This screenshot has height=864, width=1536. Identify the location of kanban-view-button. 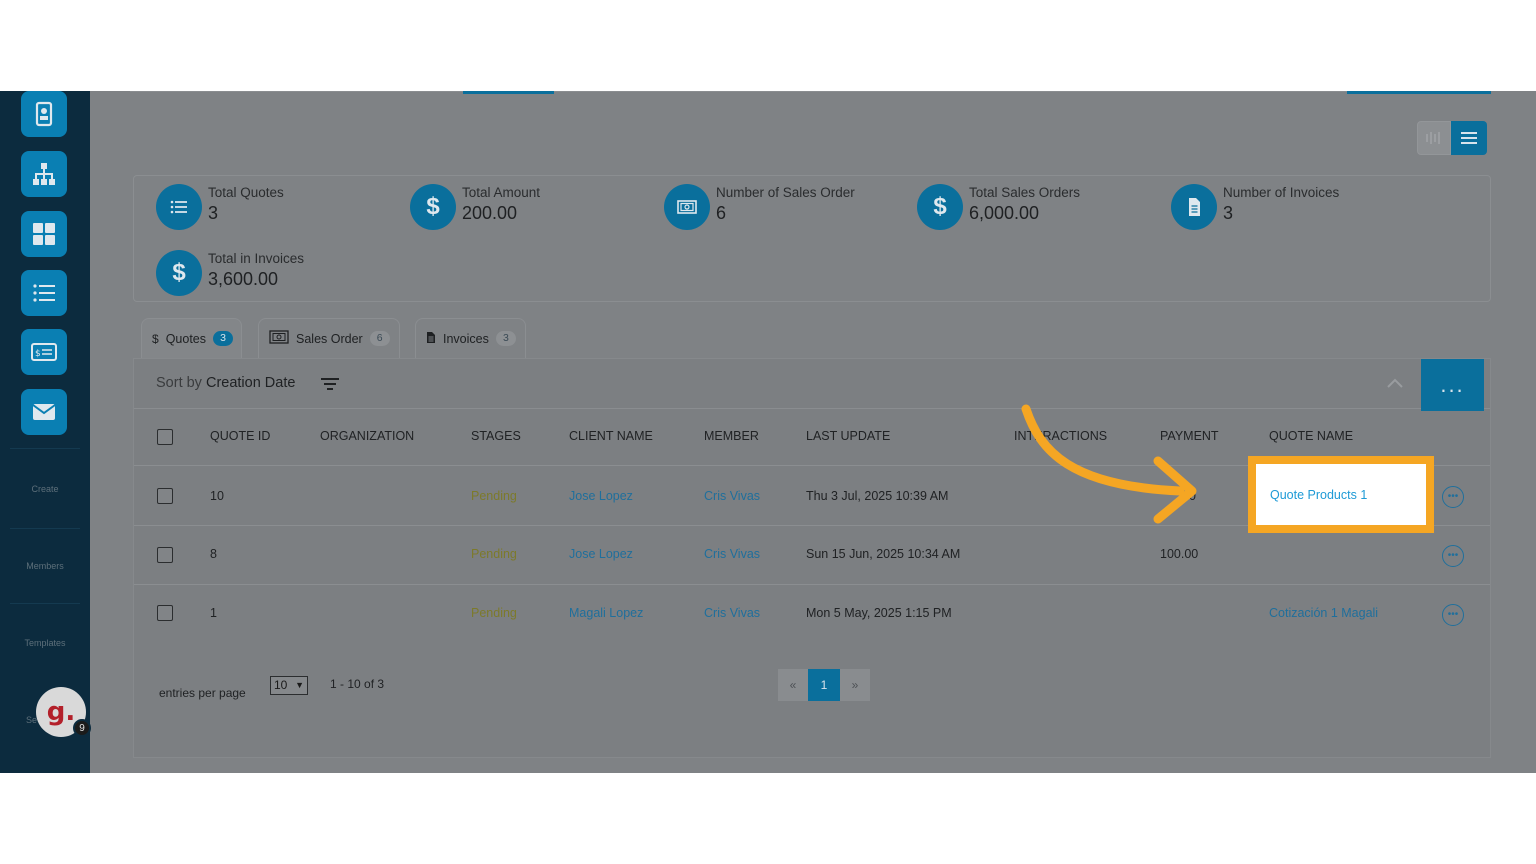
(1434, 138).